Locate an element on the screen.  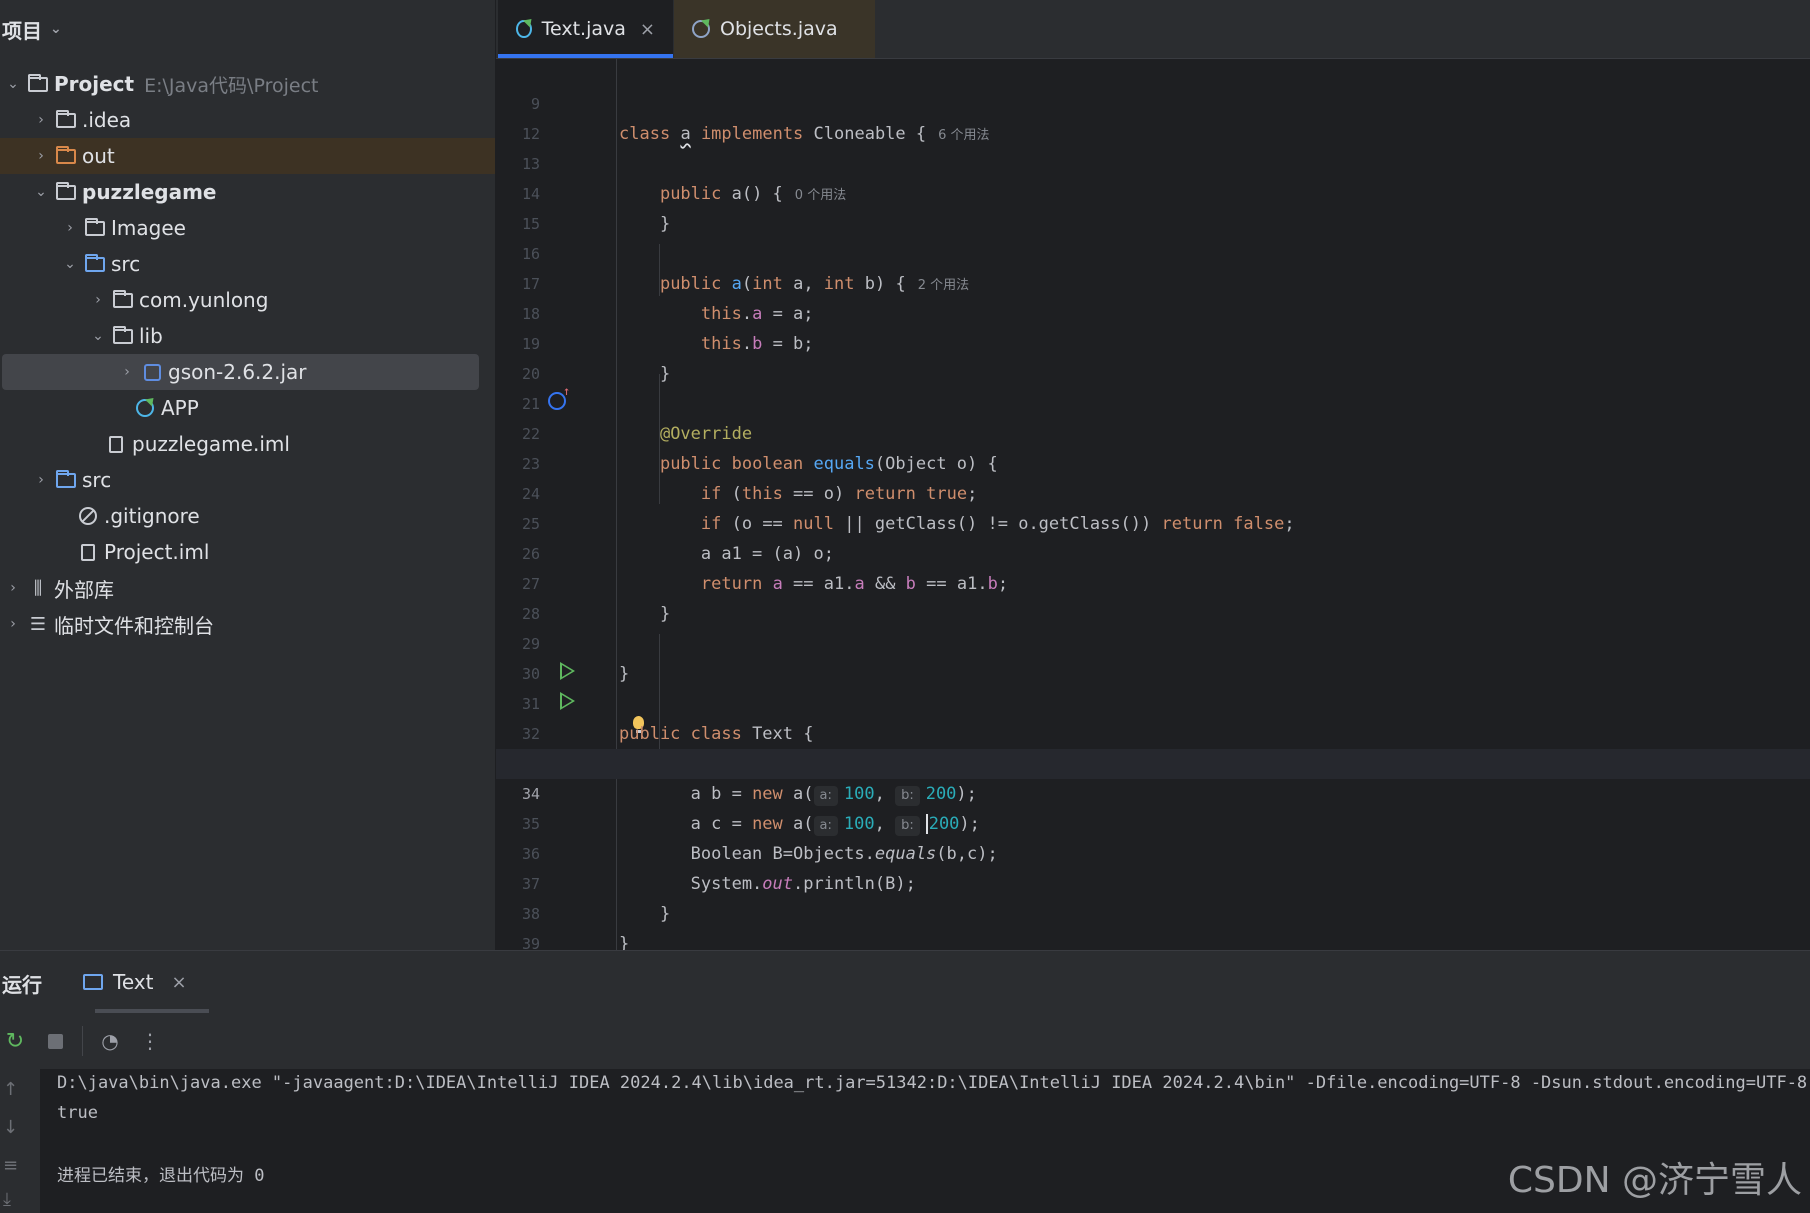
arrow-down-icon: ↓ is located at coordinates (10, 1127).